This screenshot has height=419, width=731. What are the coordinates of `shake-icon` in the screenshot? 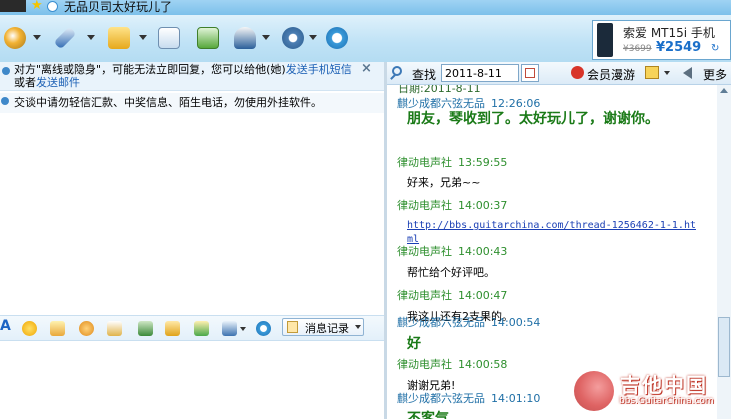 It's located at (114, 328).